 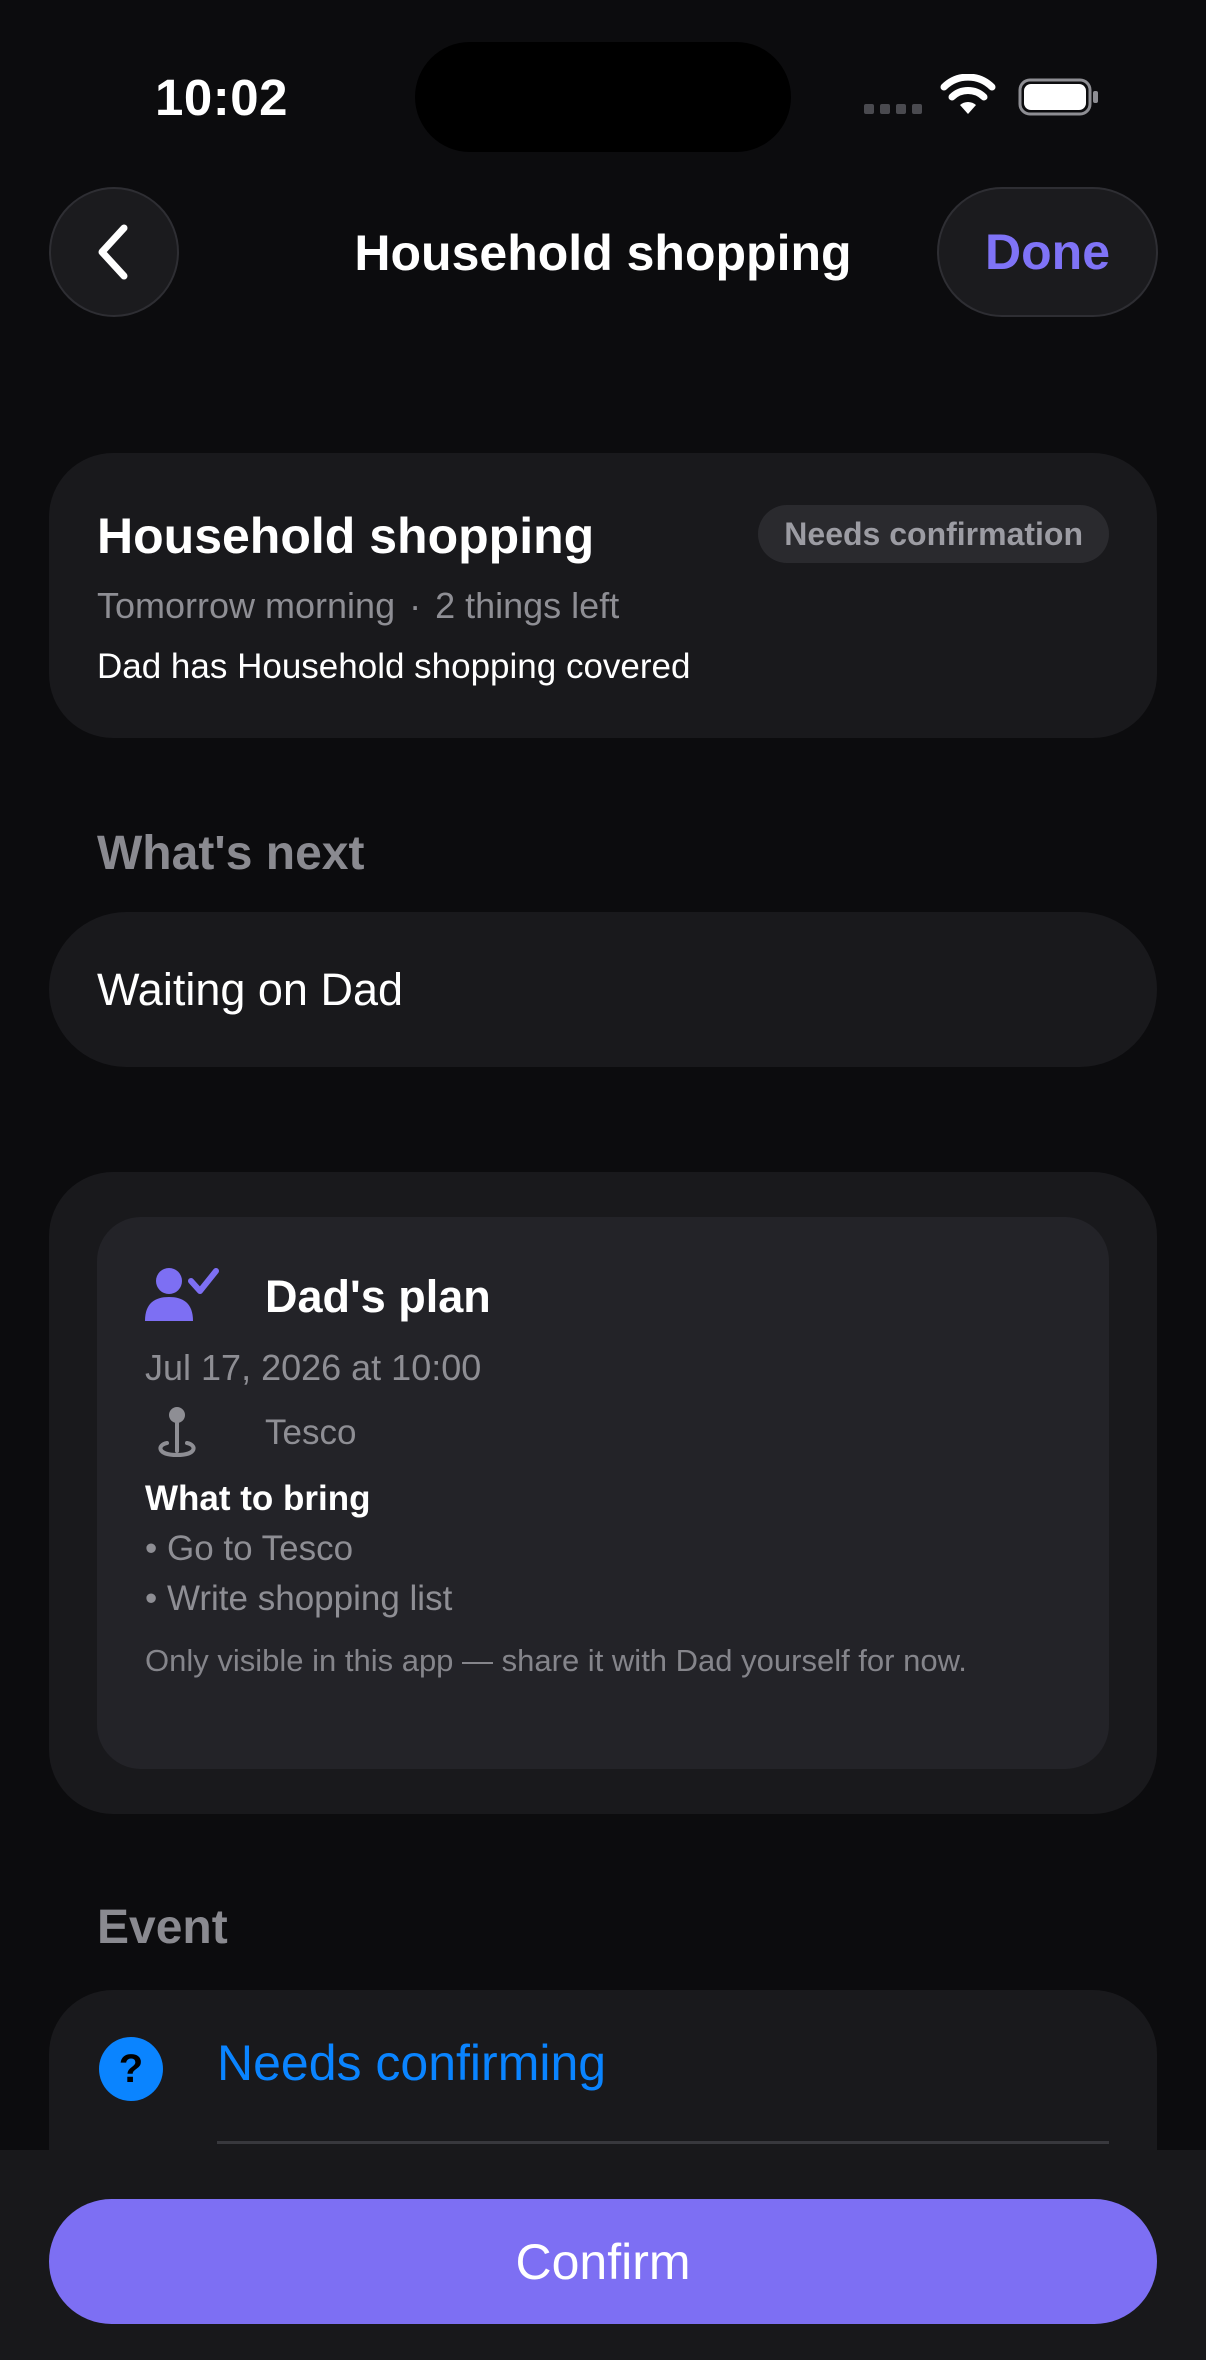 What do you see at coordinates (311, 1432) in the screenshot?
I see `plan-location: Tesco` at bounding box center [311, 1432].